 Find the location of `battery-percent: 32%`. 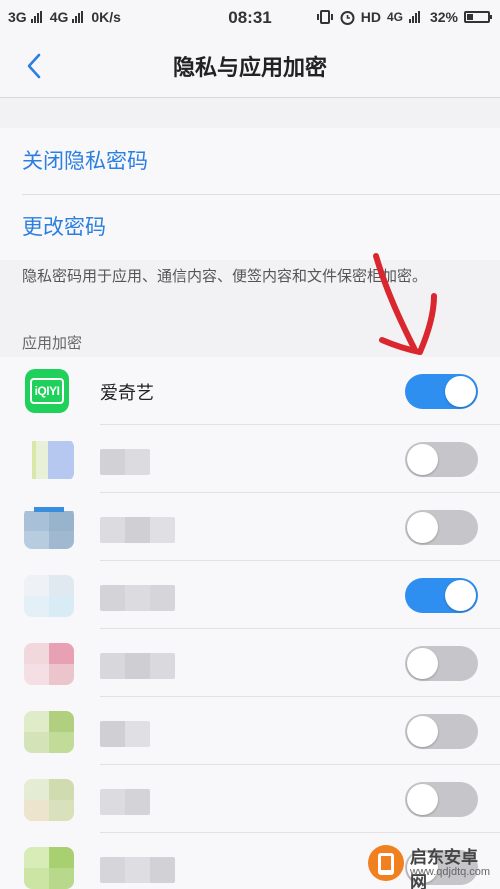

battery-percent: 32% is located at coordinates (443, 17).